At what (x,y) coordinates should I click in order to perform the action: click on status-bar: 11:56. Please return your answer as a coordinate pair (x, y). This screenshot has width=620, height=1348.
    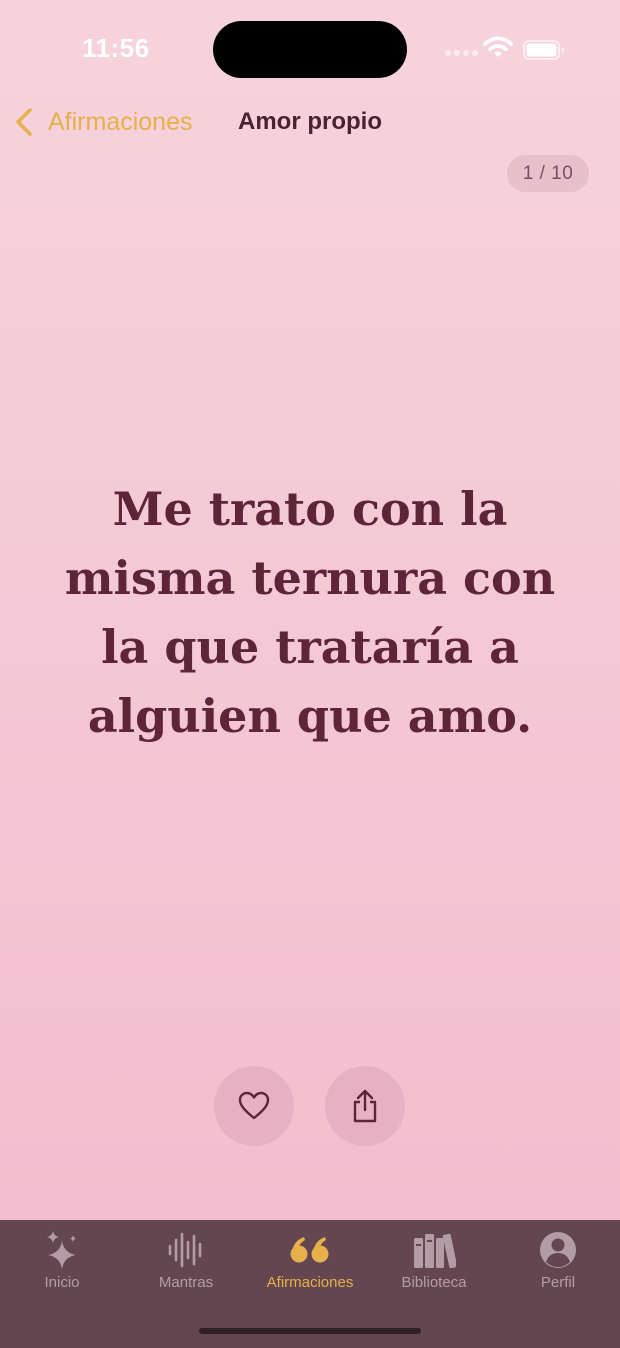
    Looking at the image, I should click on (310, 50).